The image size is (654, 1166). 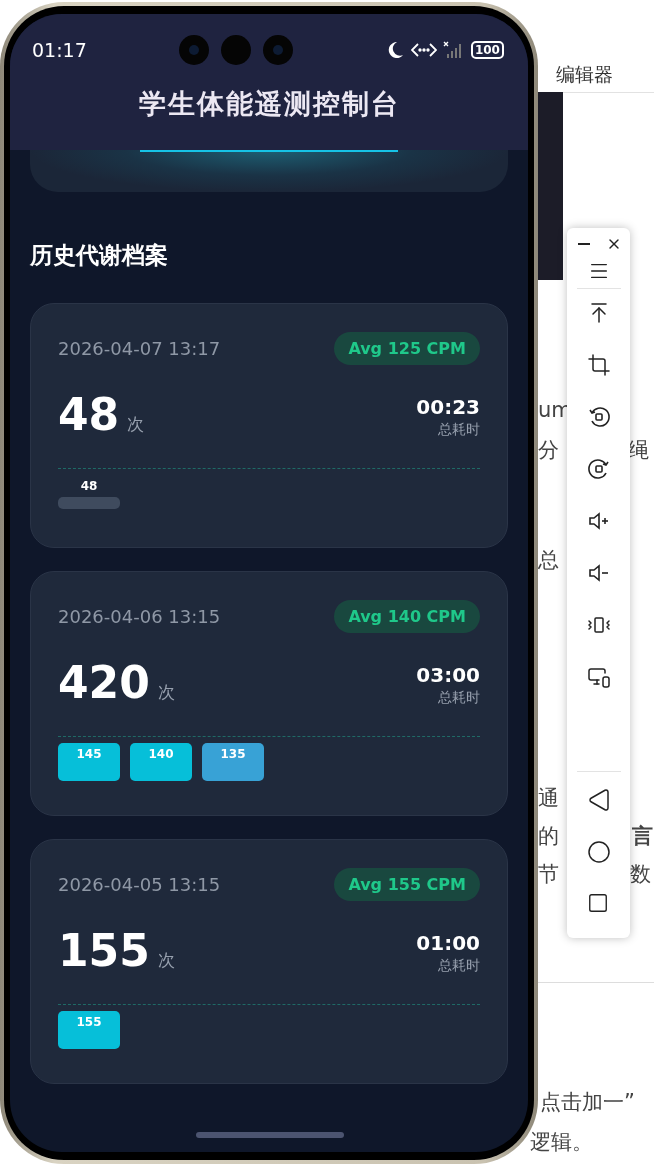 I want to click on text-fragment: 点击加一”, so click(x=587, y=1102).